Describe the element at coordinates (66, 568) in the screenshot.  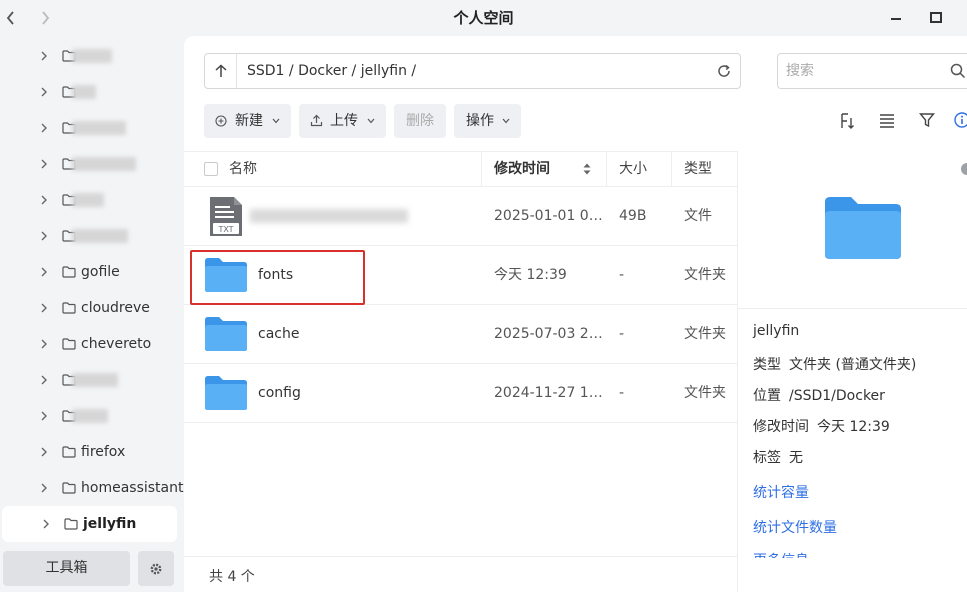
I see `toolbox-button: 工具箱` at that location.